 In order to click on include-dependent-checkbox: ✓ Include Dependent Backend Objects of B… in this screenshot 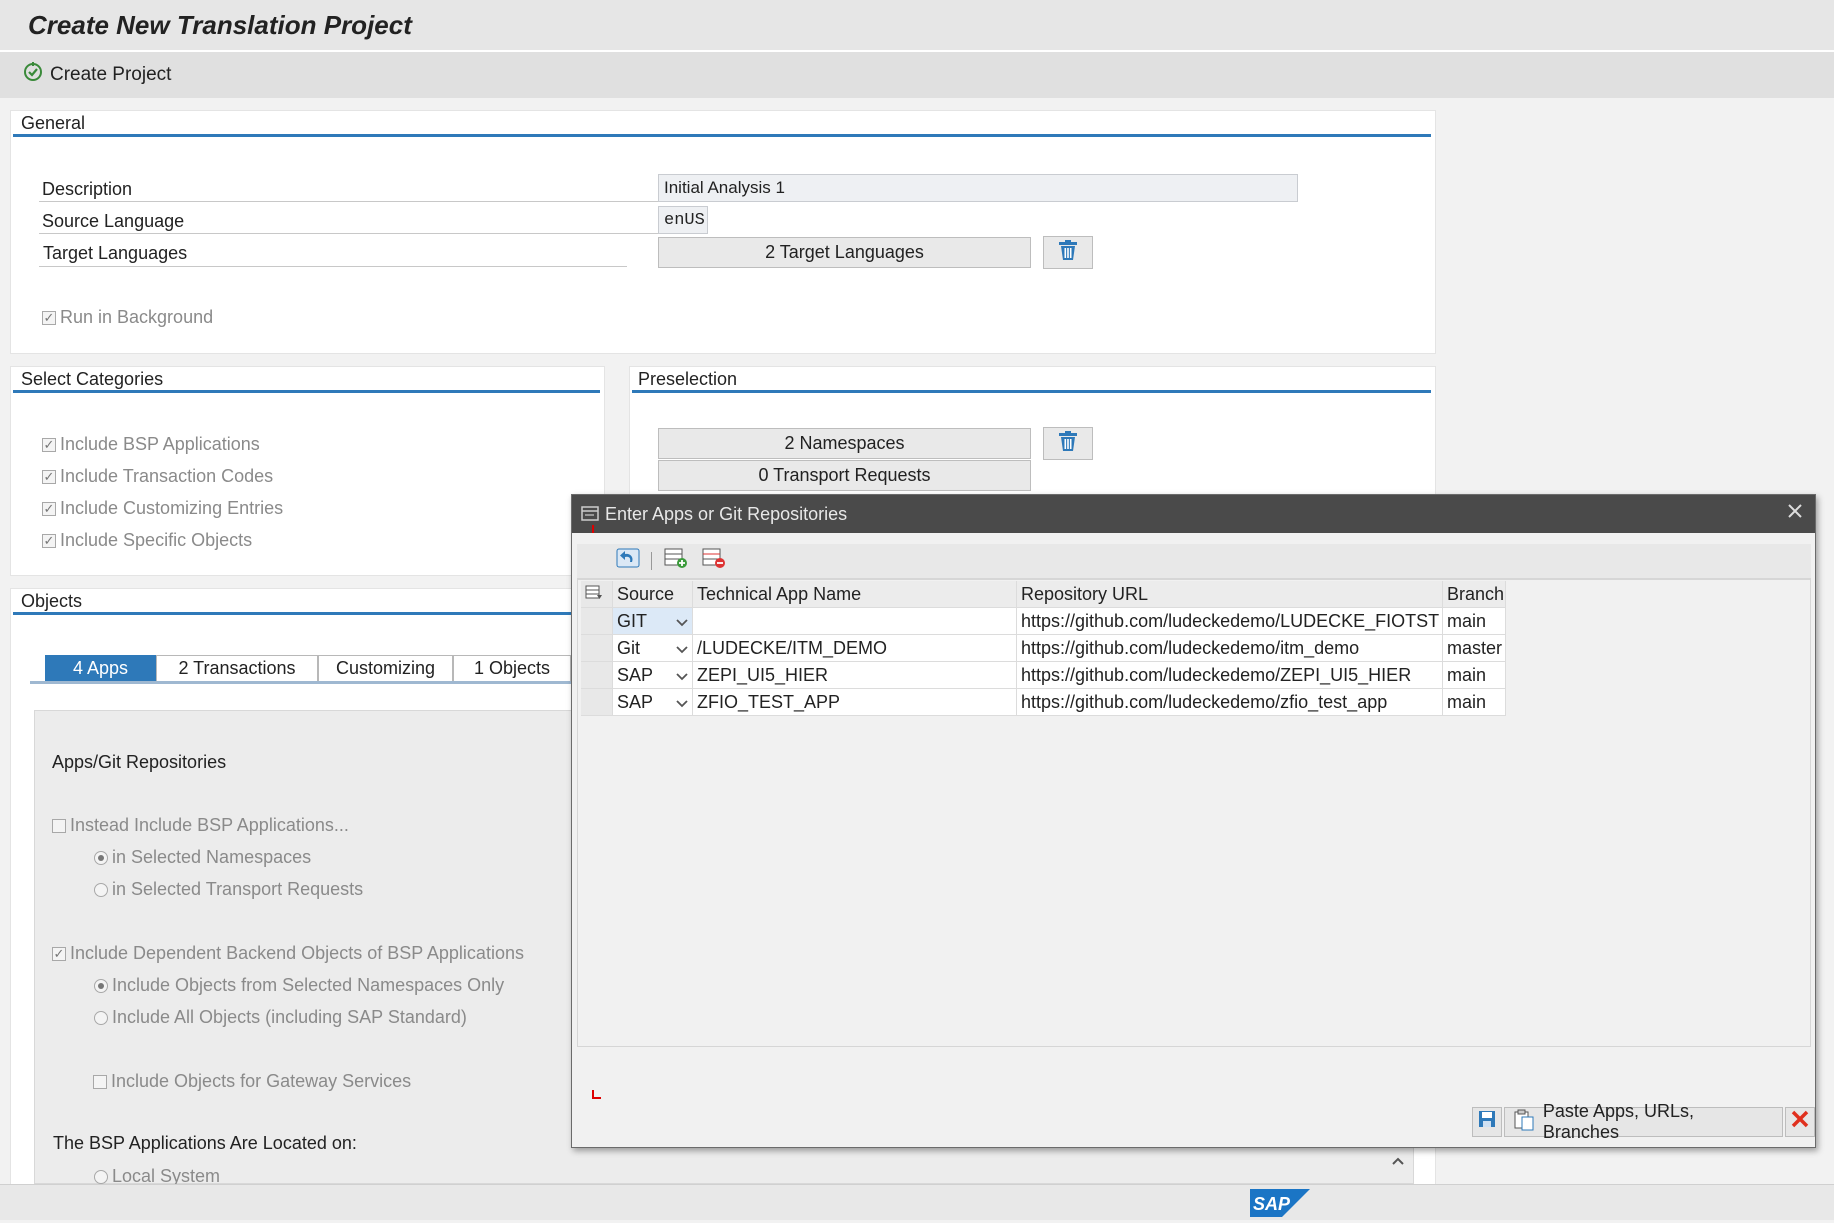, I will do `click(288, 953)`.